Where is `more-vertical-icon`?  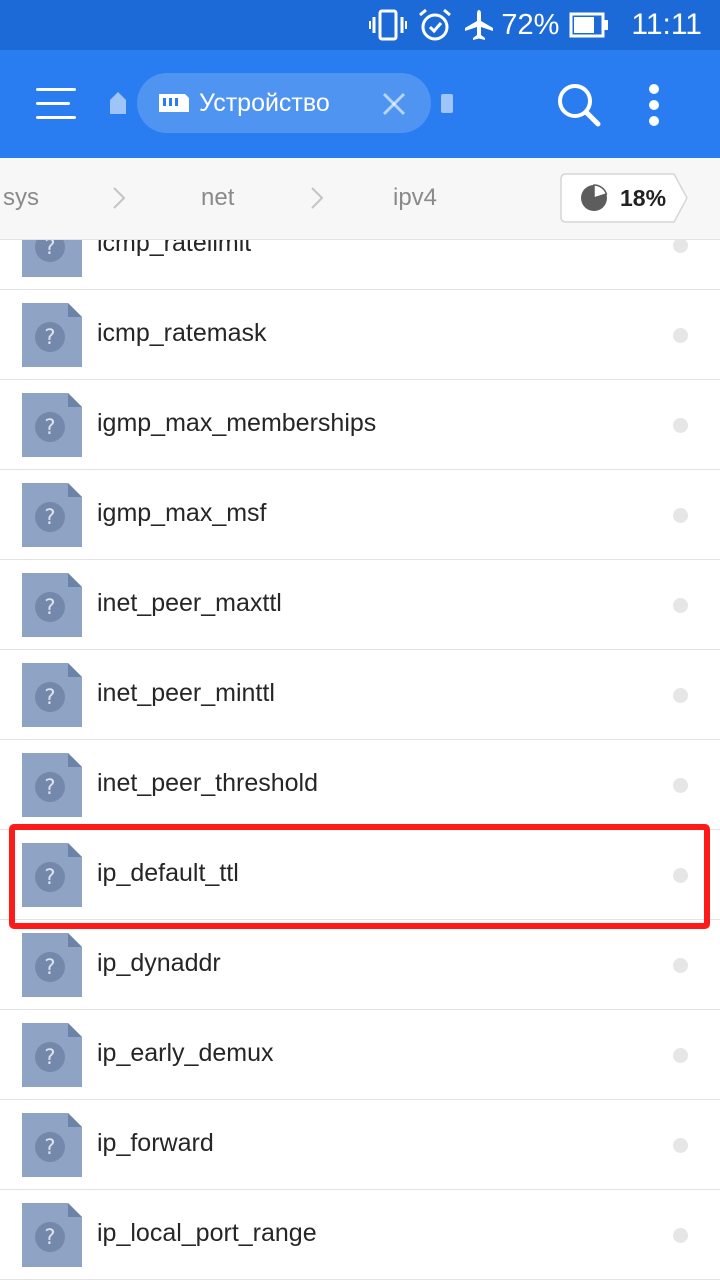
more-vertical-icon is located at coordinates (654, 104).